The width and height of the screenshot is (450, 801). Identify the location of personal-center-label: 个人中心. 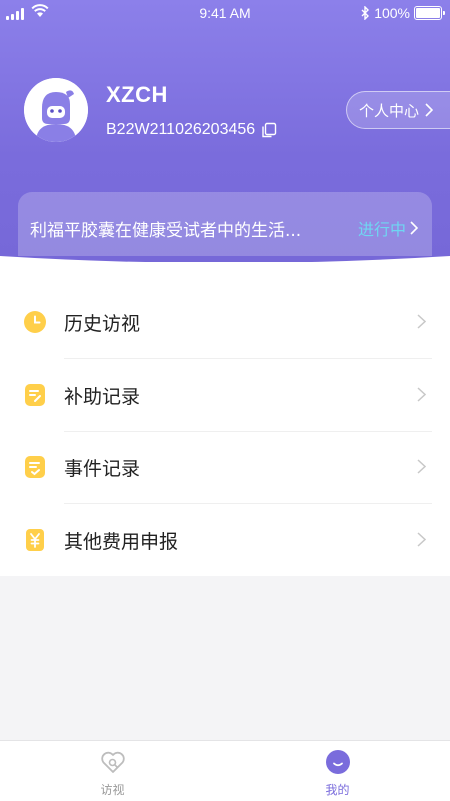
(389, 110).